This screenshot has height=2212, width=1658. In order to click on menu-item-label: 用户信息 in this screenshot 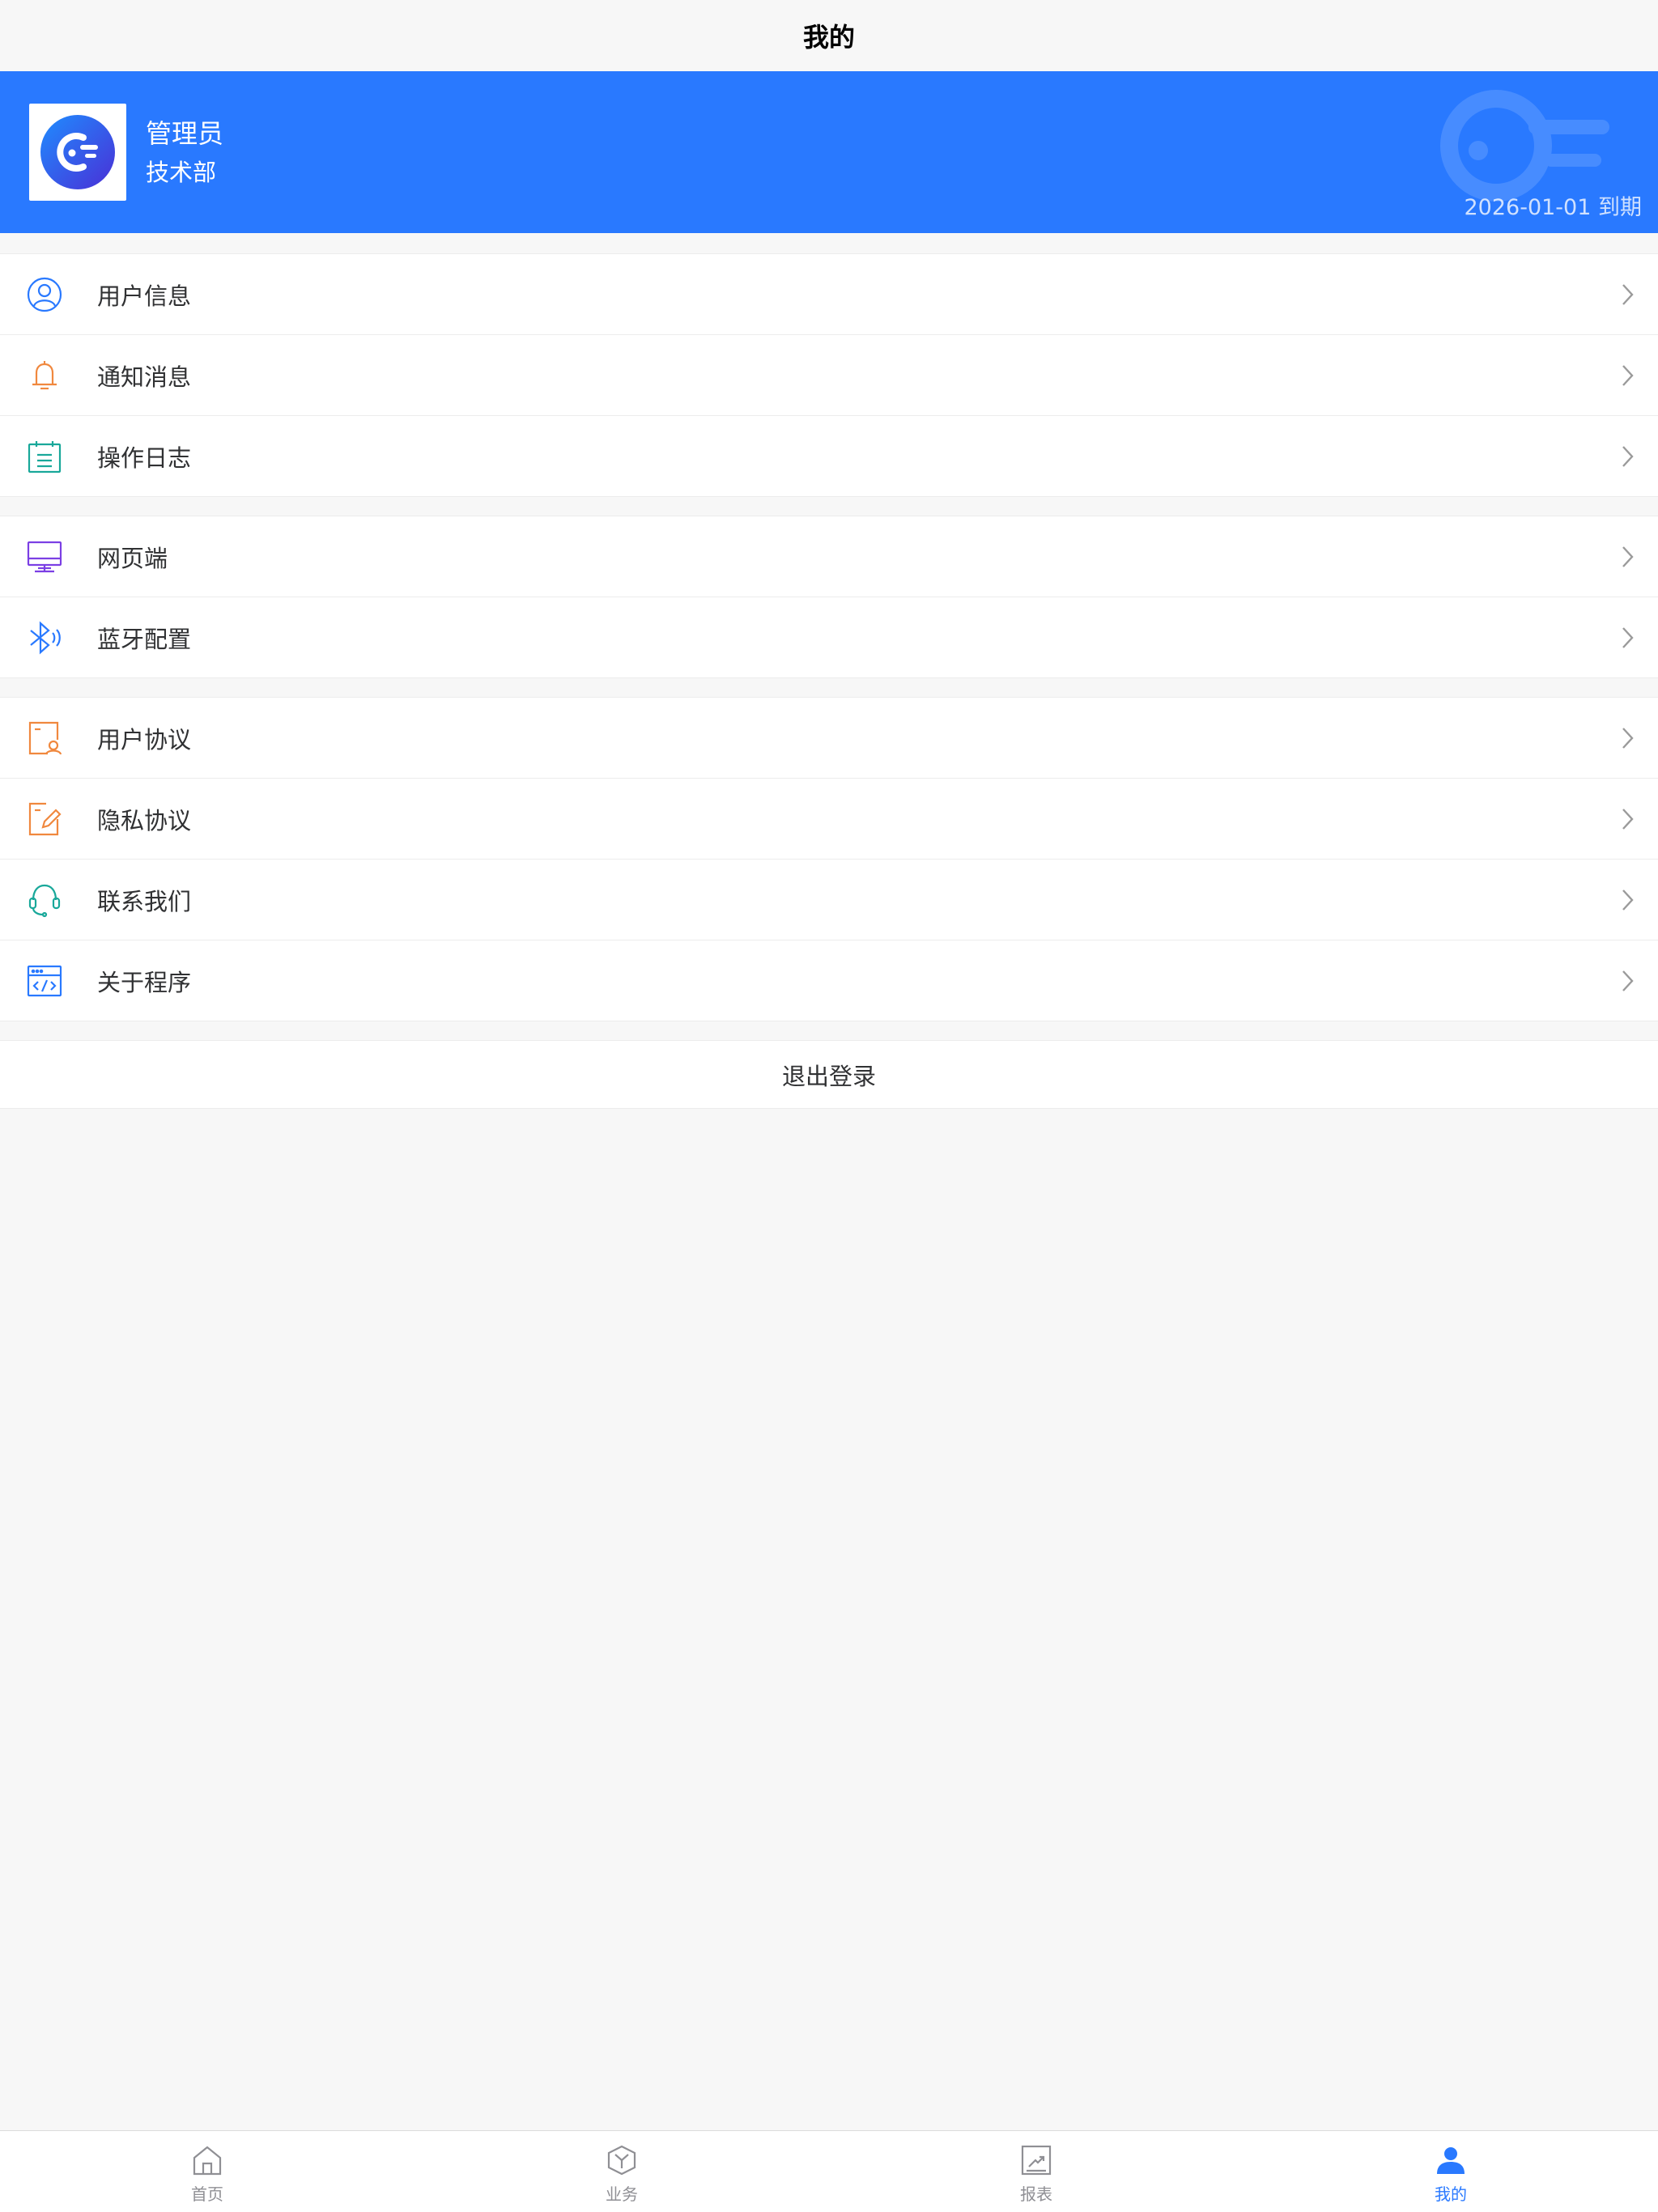, I will do `click(144, 296)`.